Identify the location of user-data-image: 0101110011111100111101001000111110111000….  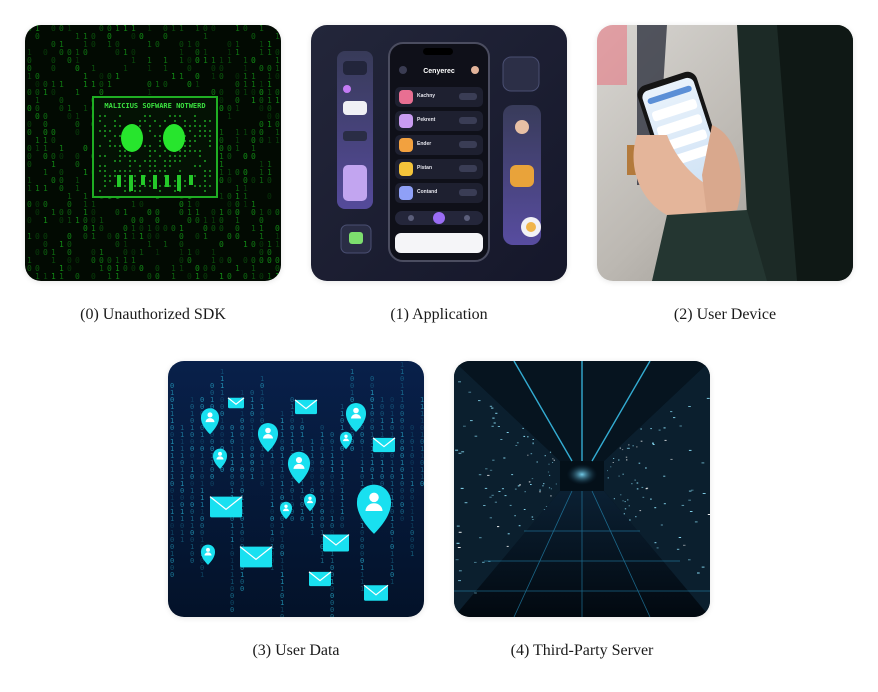
(296, 489).